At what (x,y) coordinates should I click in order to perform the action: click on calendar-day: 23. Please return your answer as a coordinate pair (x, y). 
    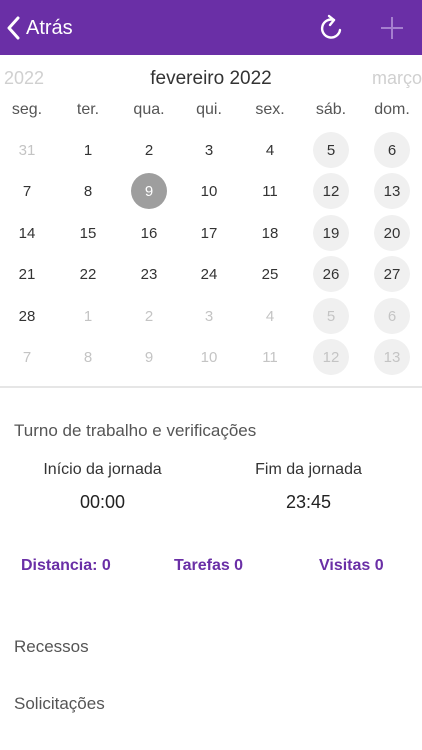
    Looking at the image, I should click on (149, 274).